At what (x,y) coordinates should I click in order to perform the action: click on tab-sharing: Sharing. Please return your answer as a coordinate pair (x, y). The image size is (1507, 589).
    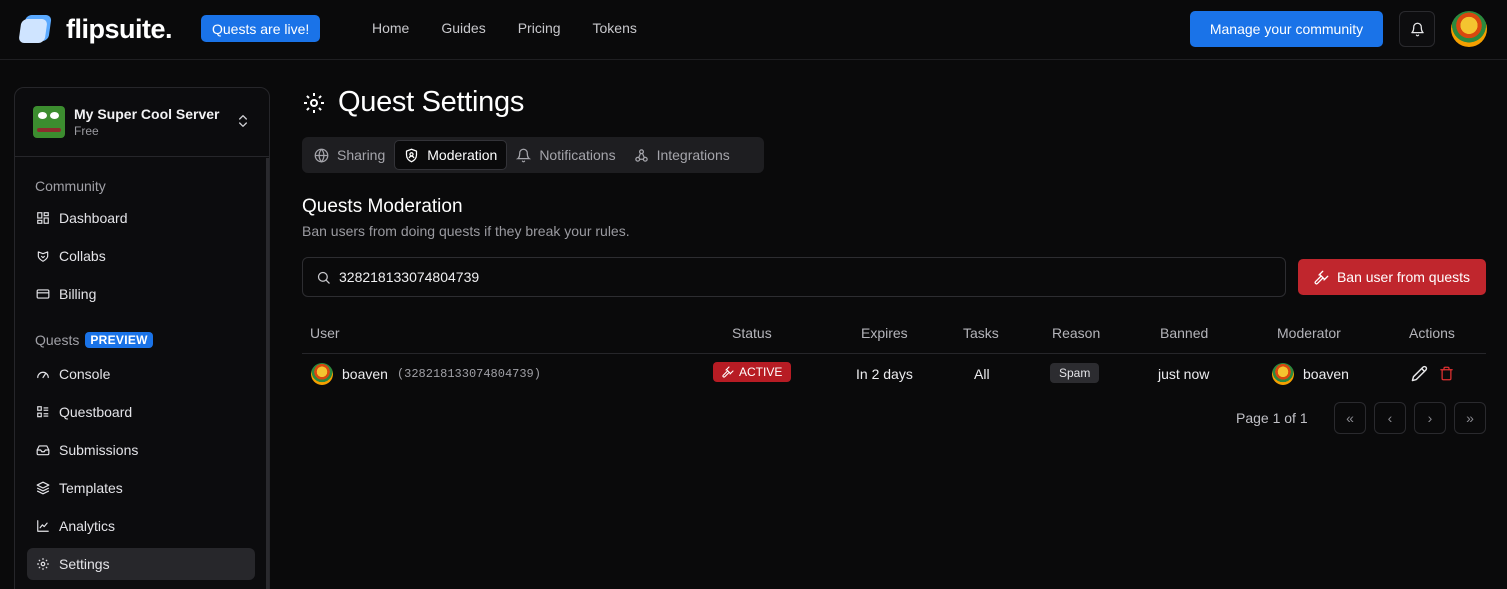
    Looking at the image, I should click on (349, 155).